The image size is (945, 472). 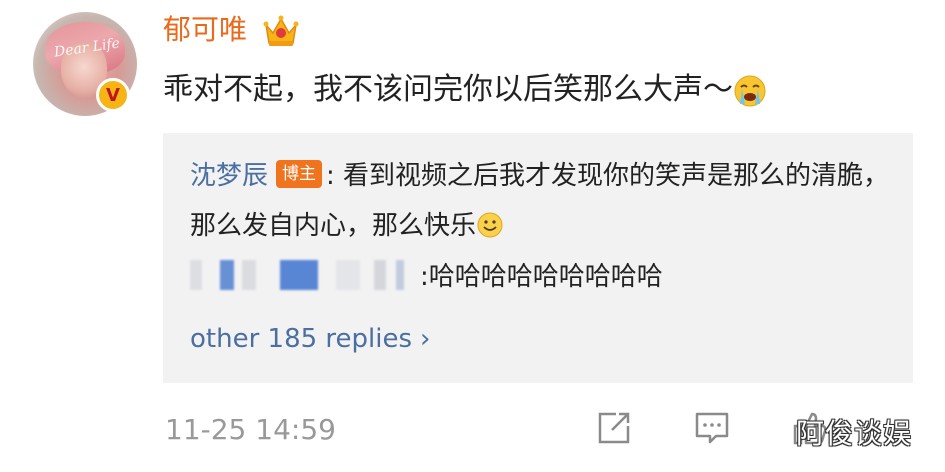 I want to click on host-tag-badge: 博主, so click(x=299, y=173).